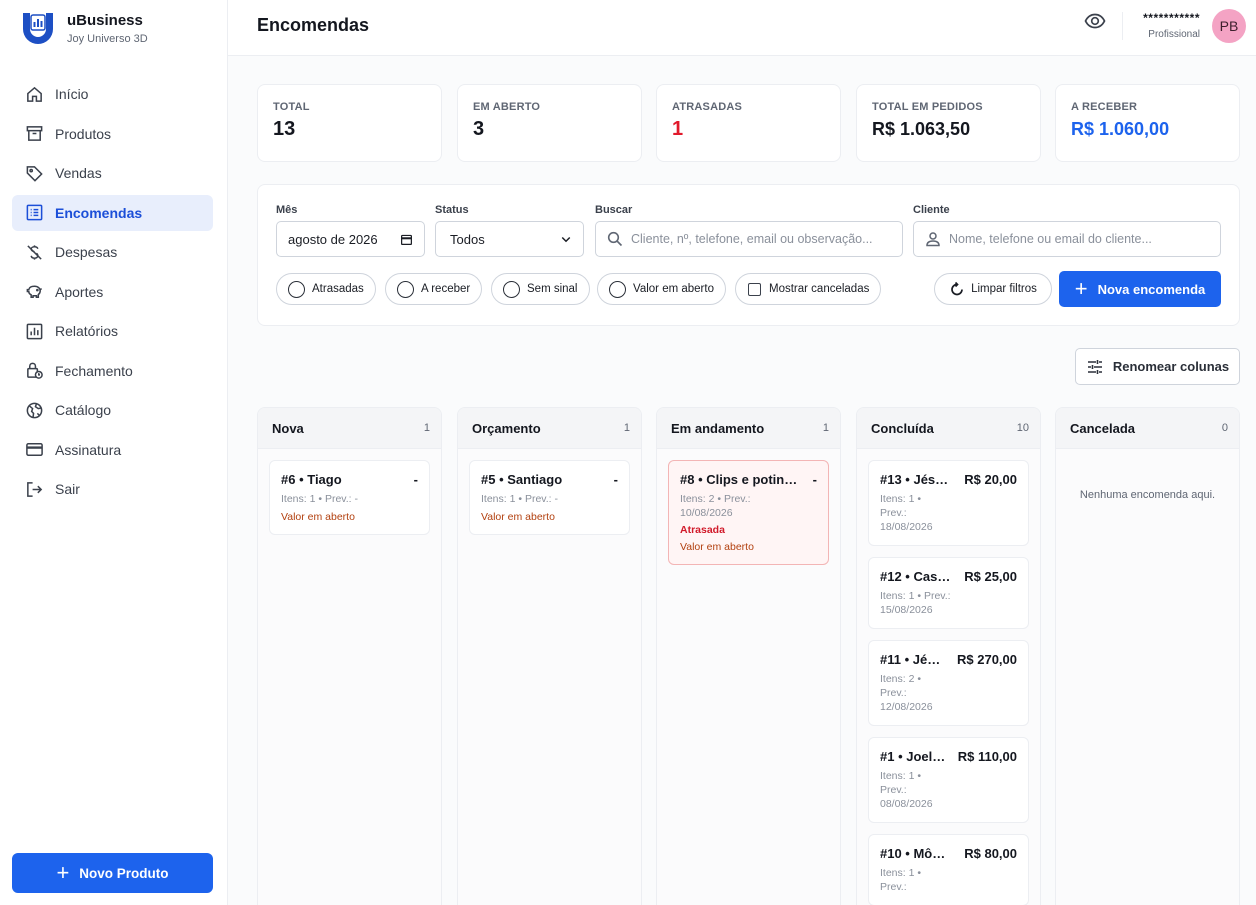 Image resolution: width=1256 pixels, height=905 pixels. I want to click on sidebar-item-label: Aportes, so click(79, 291).